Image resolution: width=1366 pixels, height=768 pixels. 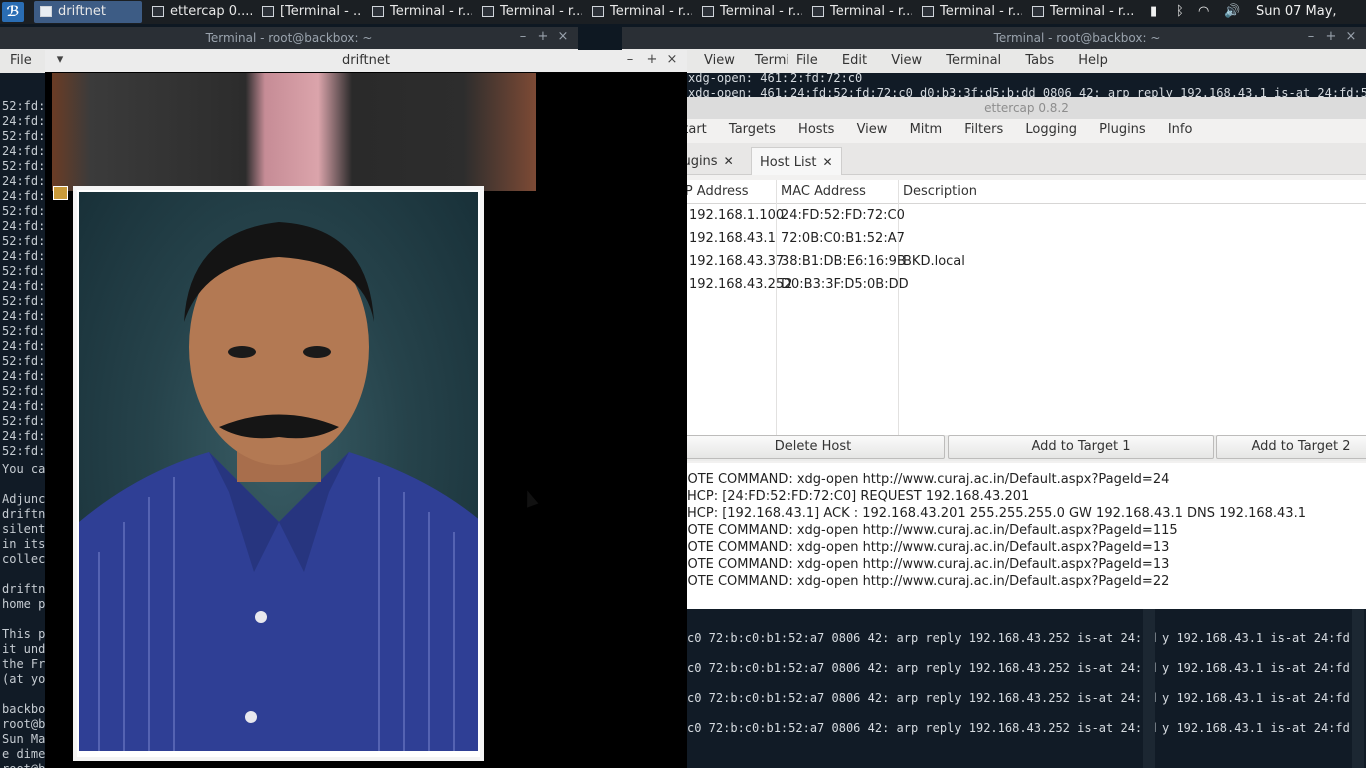 What do you see at coordinates (24, 664) in the screenshot?
I see `terminal-line: the Fr` at bounding box center [24, 664].